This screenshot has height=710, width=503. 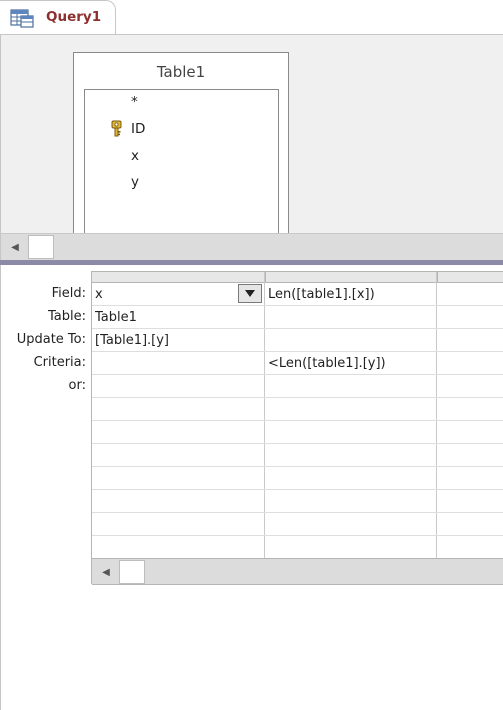 I want to click on grid-cell-update-to-1: [Table1].[y], so click(x=132, y=340).